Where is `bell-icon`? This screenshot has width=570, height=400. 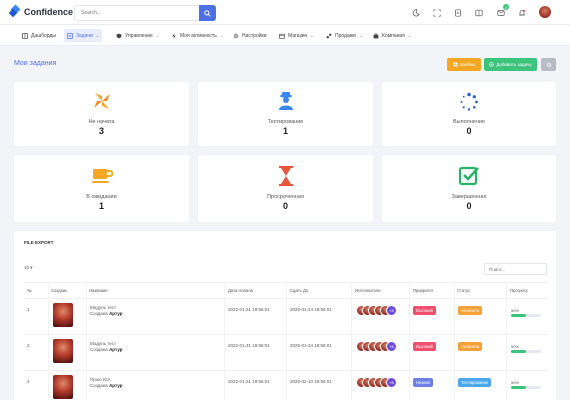 bell-icon is located at coordinates (521, 12).